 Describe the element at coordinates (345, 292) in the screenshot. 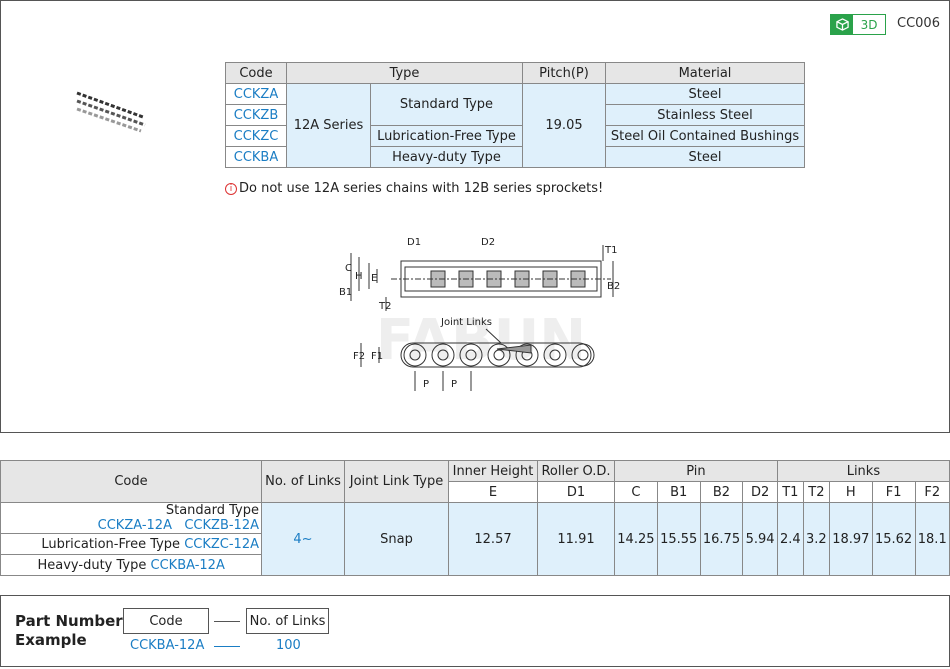

I see `label-b1: B1` at that location.